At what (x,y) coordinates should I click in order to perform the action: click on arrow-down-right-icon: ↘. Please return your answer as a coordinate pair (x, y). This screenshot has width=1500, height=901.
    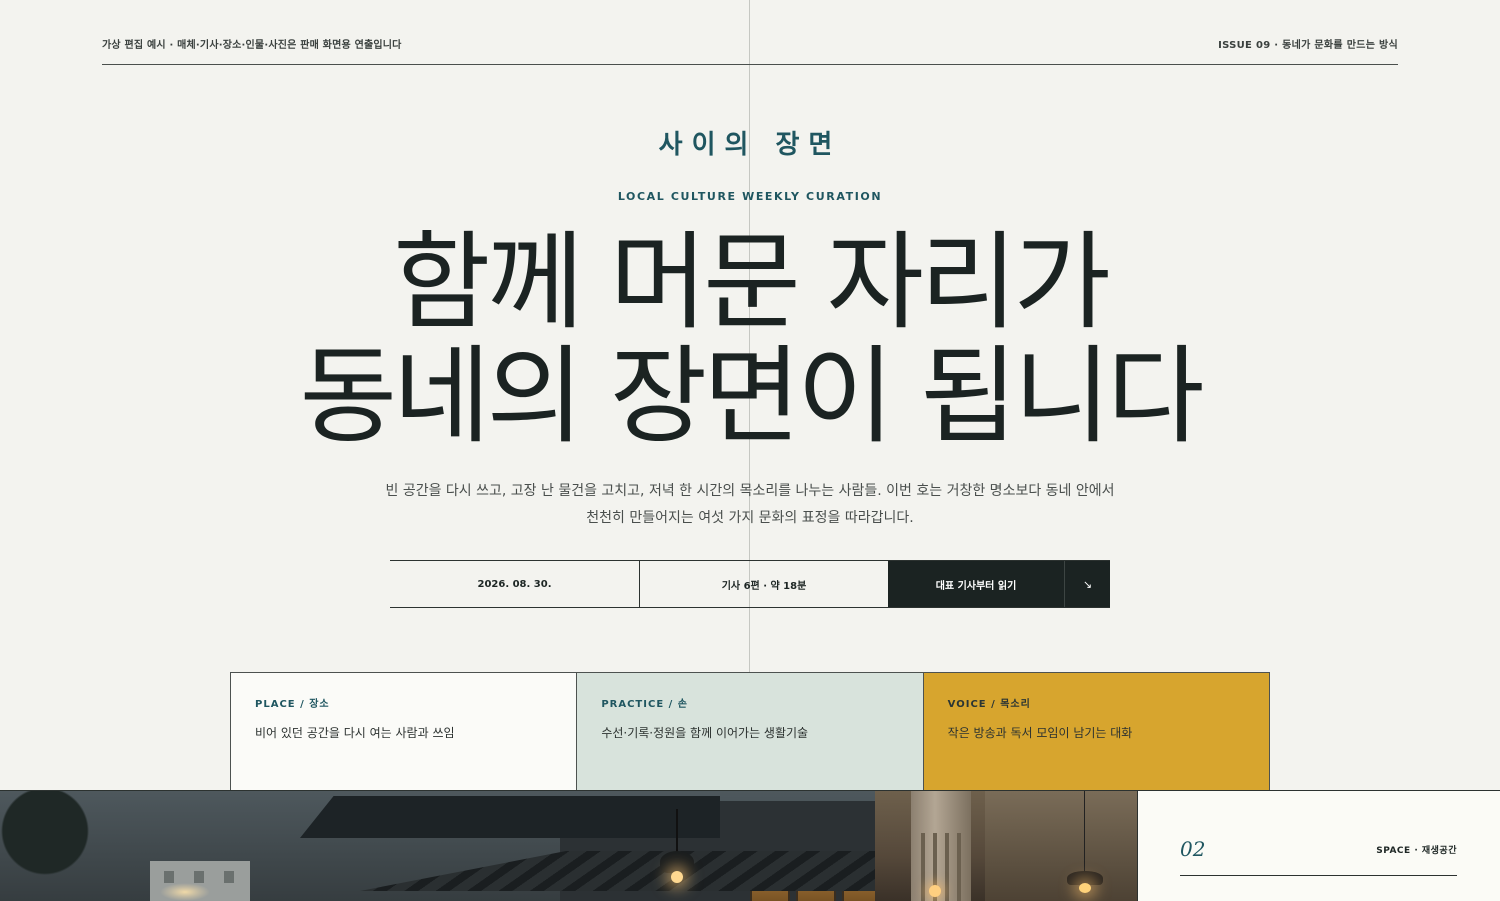
    Looking at the image, I should click on (1087, 584).